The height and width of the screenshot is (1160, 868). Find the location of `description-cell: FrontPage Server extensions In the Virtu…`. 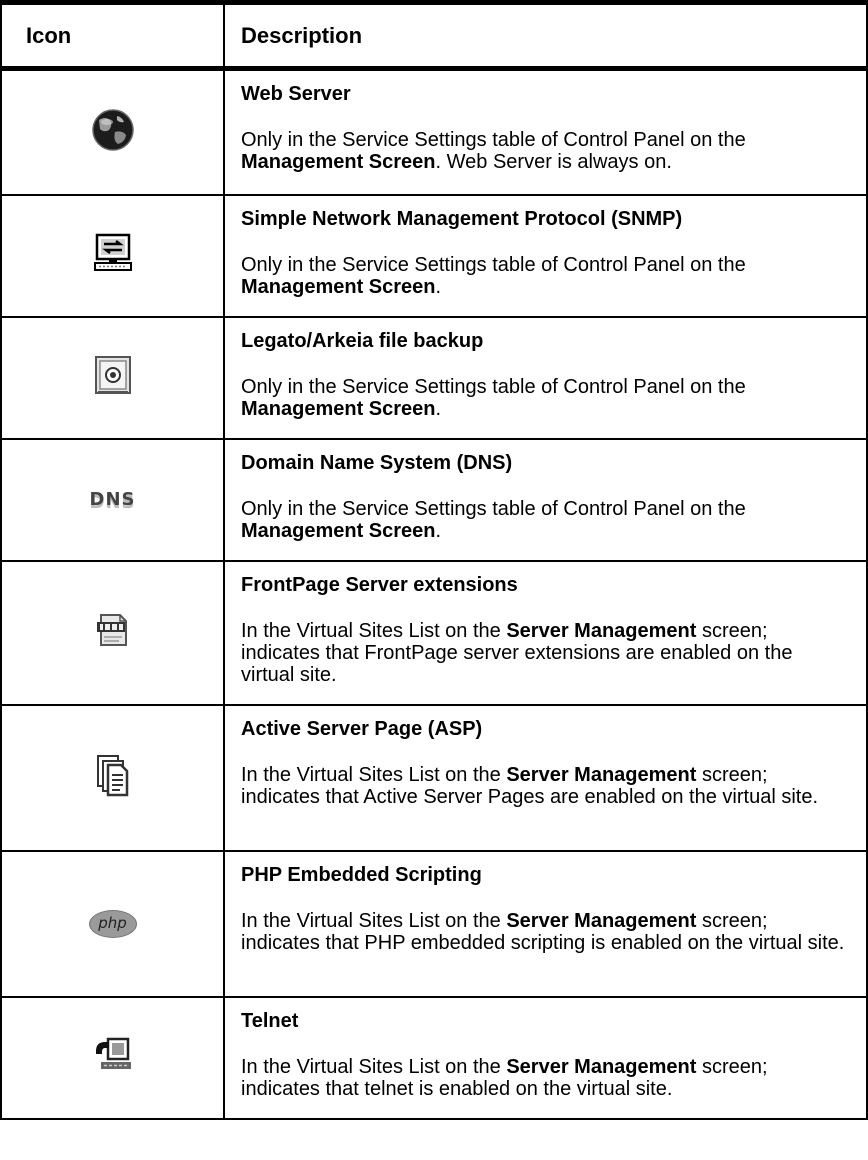

description-cell: FrontPage Server extensions In the Virtu… is located at coordinates (545, 633).